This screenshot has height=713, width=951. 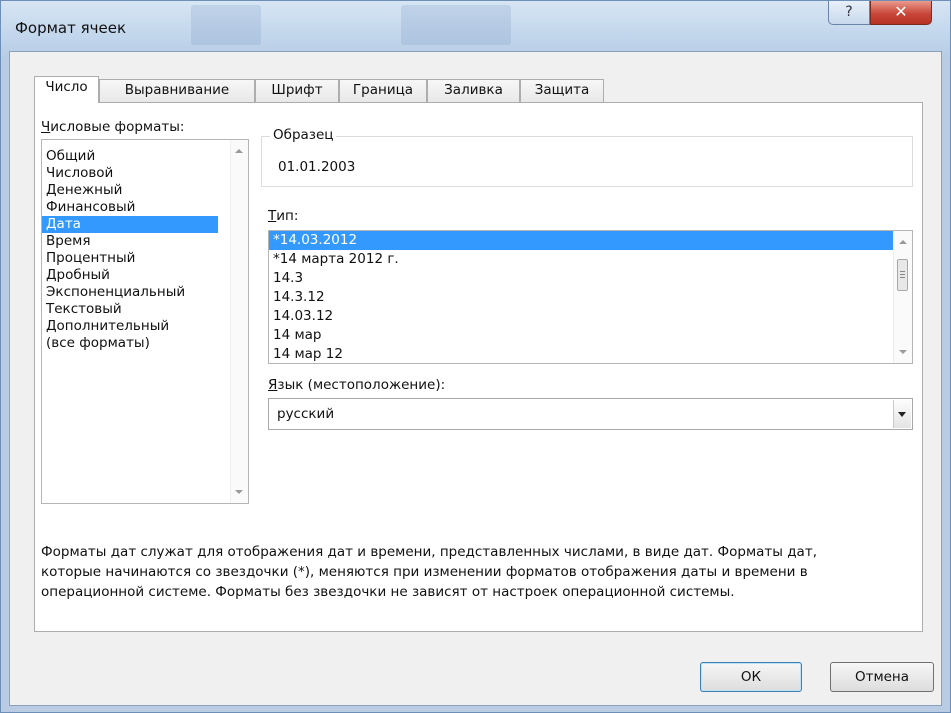 I want to click on locale-label-accesskey: Я, so click(x=273, y=385).